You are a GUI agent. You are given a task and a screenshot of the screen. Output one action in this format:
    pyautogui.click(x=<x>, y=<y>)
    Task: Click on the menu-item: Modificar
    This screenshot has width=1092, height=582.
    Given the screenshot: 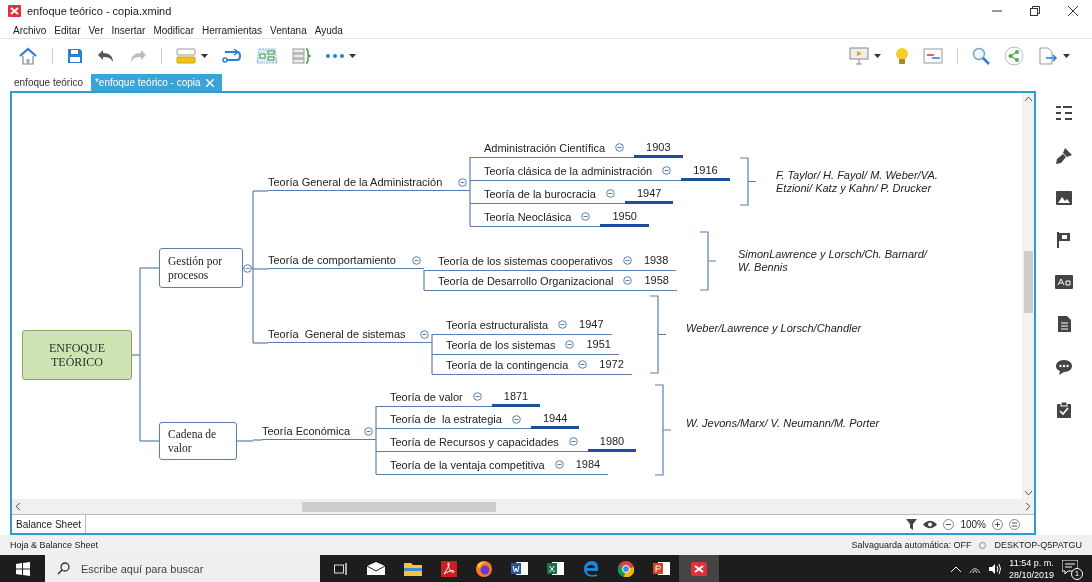 What is the action you would take?
    pyautogui.click(x=173, y=30)
    